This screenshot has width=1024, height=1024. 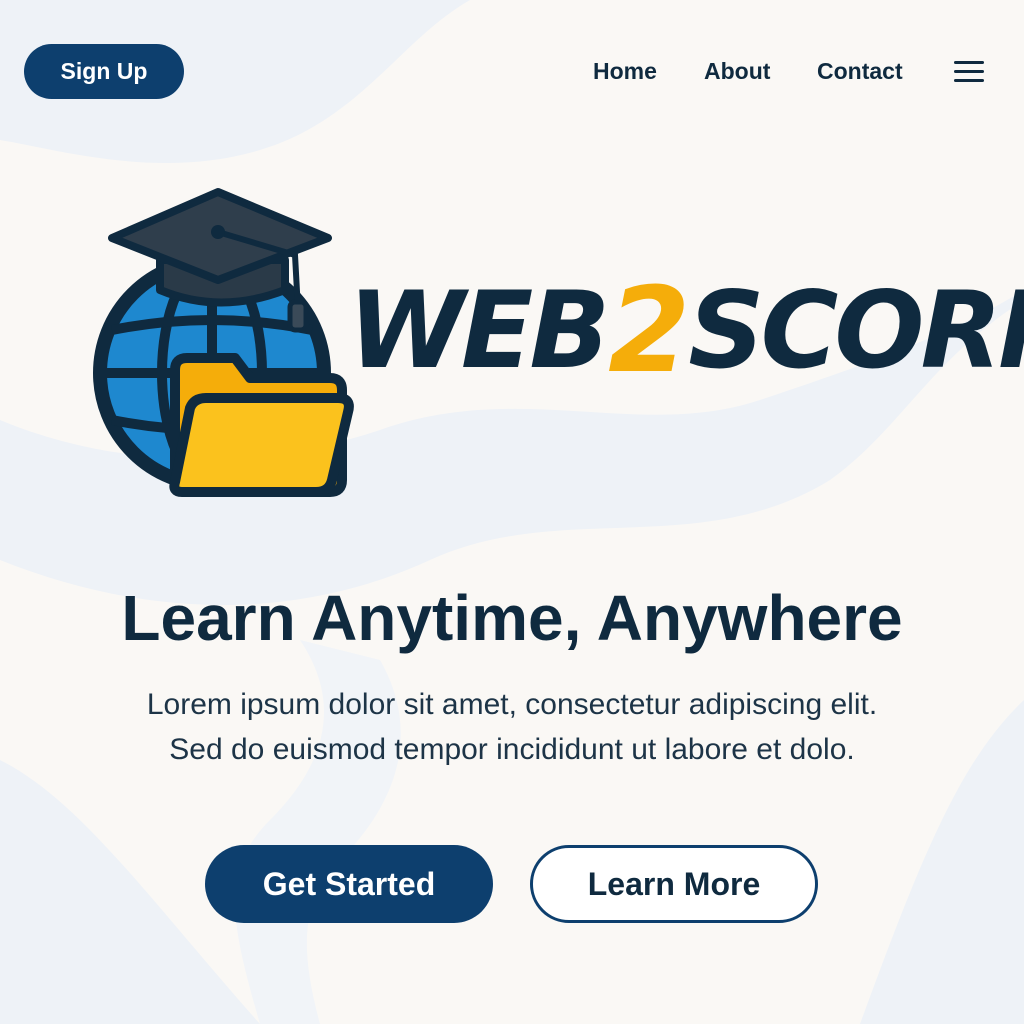 What do you see at coordinates (737, 71) in the screenshot?
I see `nav-about-link: About` at bounding box center [737, 71].